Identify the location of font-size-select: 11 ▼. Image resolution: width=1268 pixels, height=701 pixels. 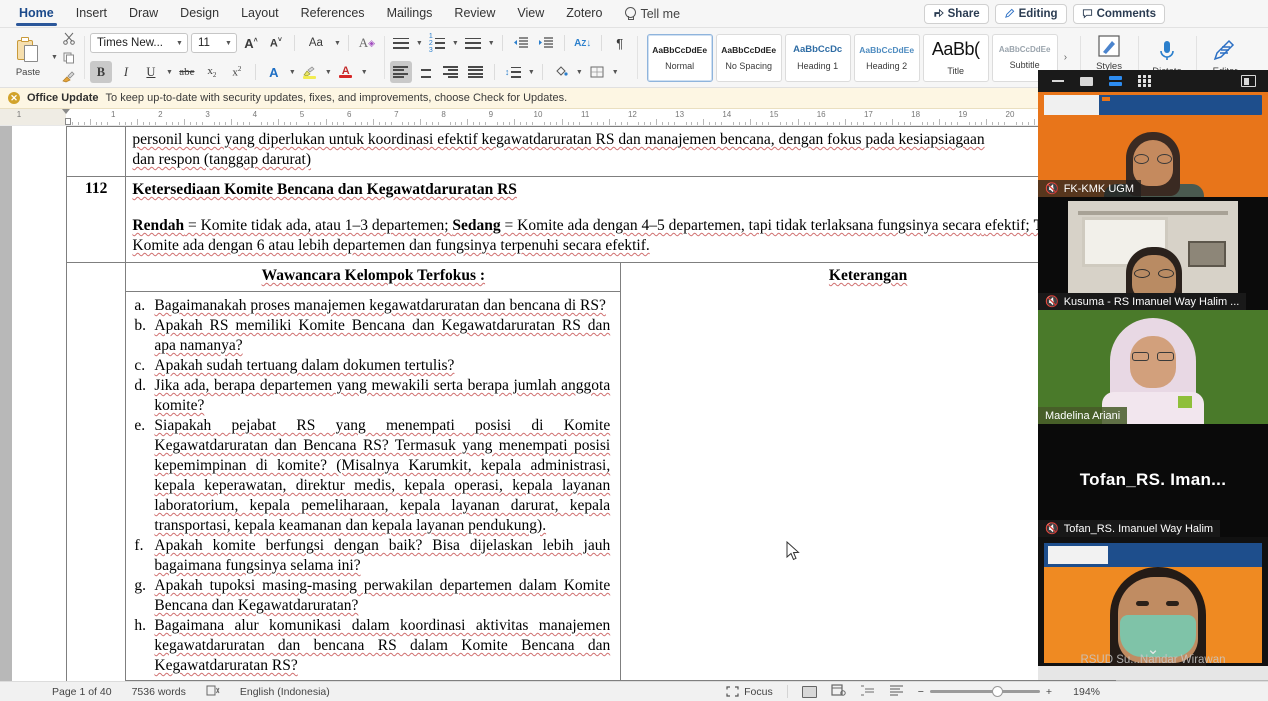
(213, 43).